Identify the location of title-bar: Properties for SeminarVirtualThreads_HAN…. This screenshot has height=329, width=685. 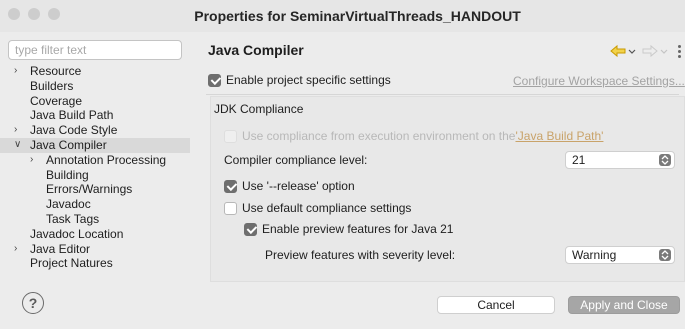
(342, 16).